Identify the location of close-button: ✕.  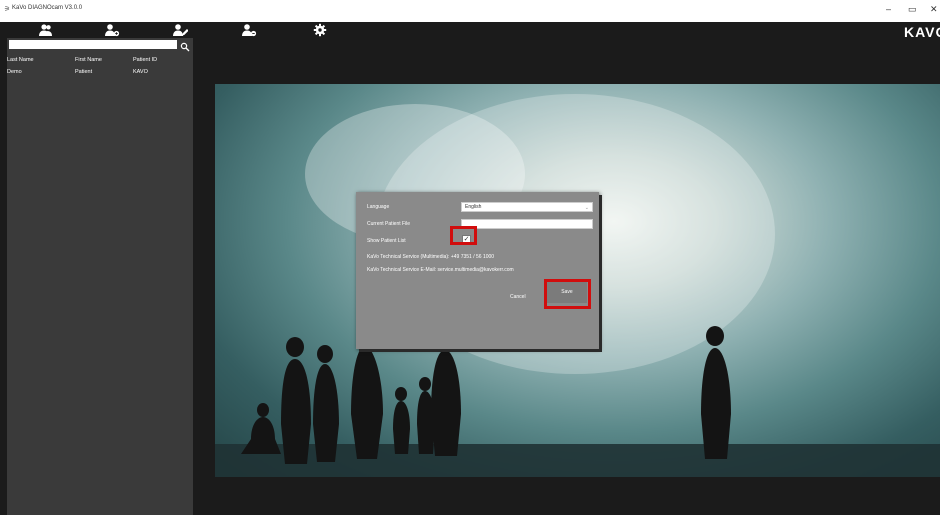
(934, 9).